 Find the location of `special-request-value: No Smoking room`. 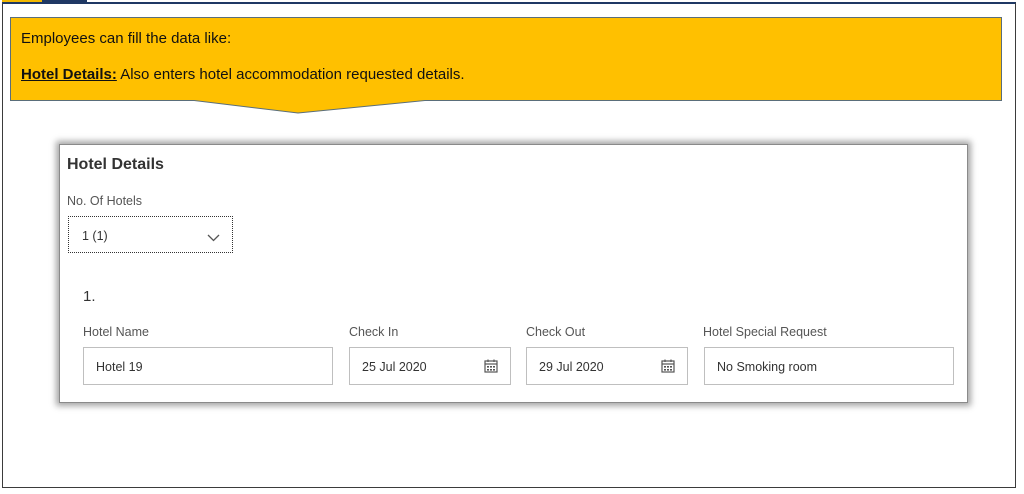

special-request-value: No Smoking room is located at coordinates (767, 367).